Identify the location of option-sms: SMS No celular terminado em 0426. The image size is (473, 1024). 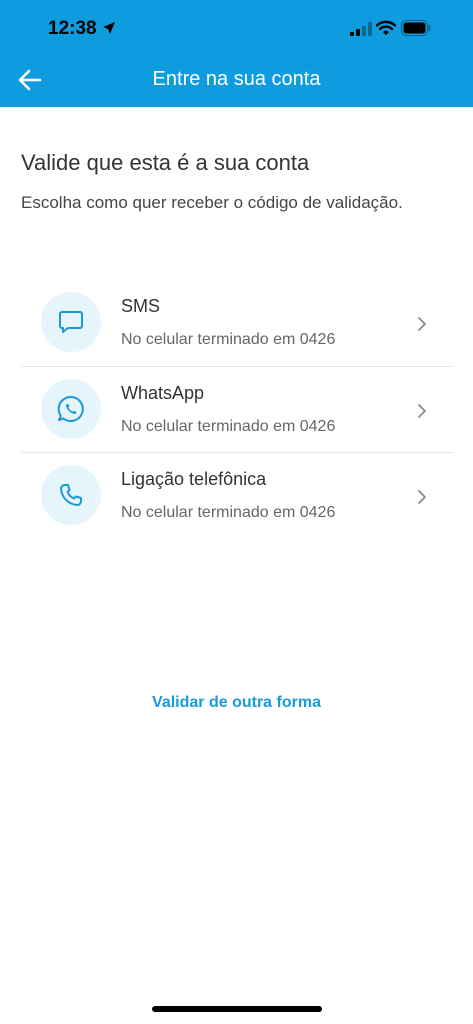
(237, 323).